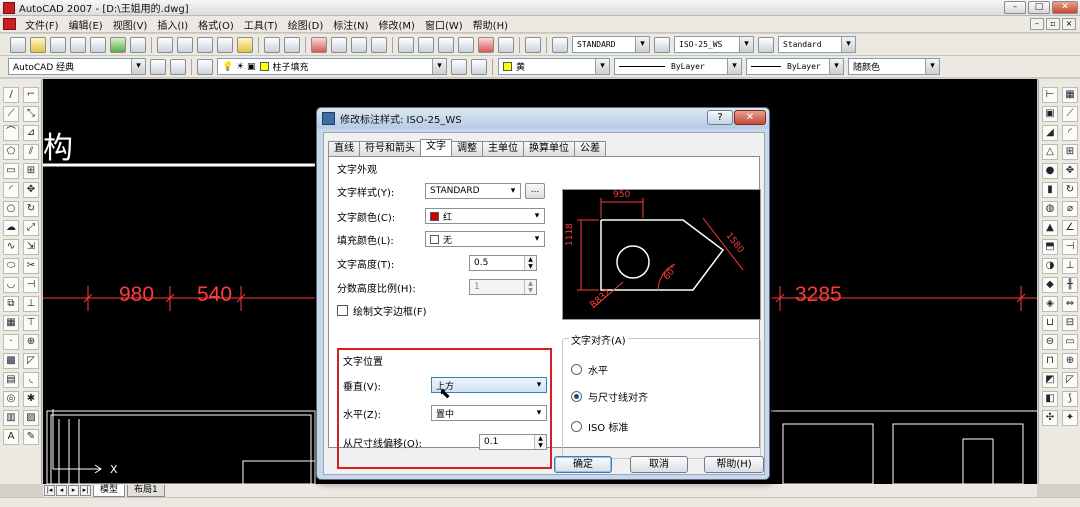 This screenshot has height=507, width=1080. I want to click on tab-symbols-arrows: 符号和箭头, so click(390, 148).